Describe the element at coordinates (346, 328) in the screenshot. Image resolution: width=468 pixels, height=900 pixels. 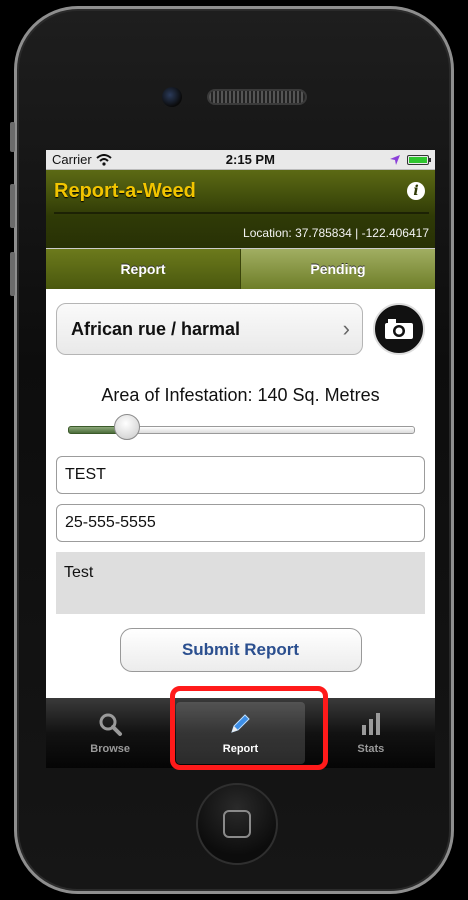
I see `chevron-right-icon: ›` at that location.